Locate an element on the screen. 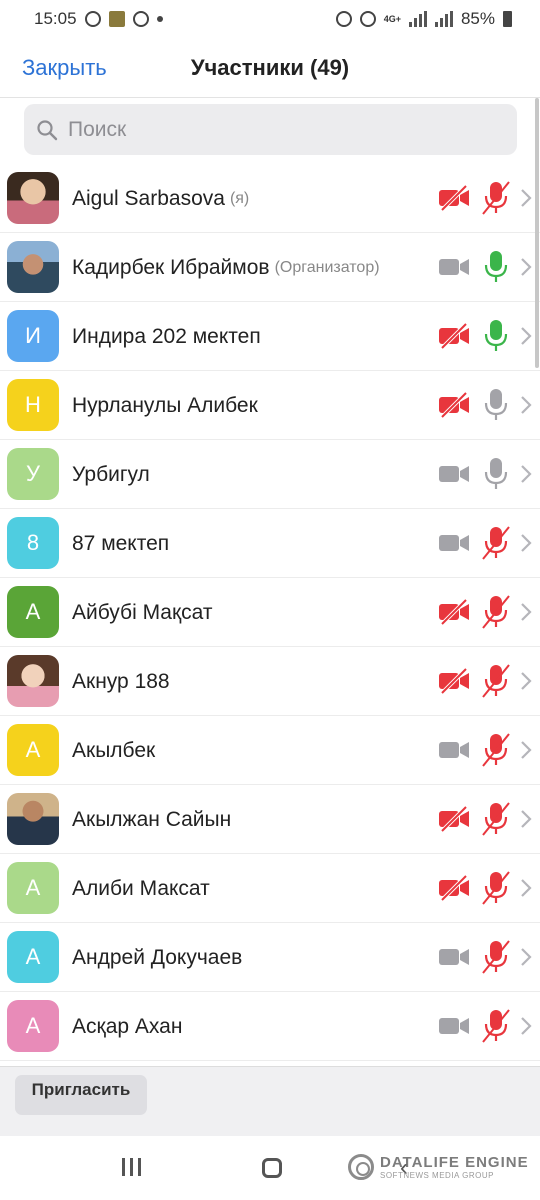 Image resolution: width=540 pixels, height=1200 pixels. participant-name: Нурланулы Алибек is located at coordinates (165, 405).